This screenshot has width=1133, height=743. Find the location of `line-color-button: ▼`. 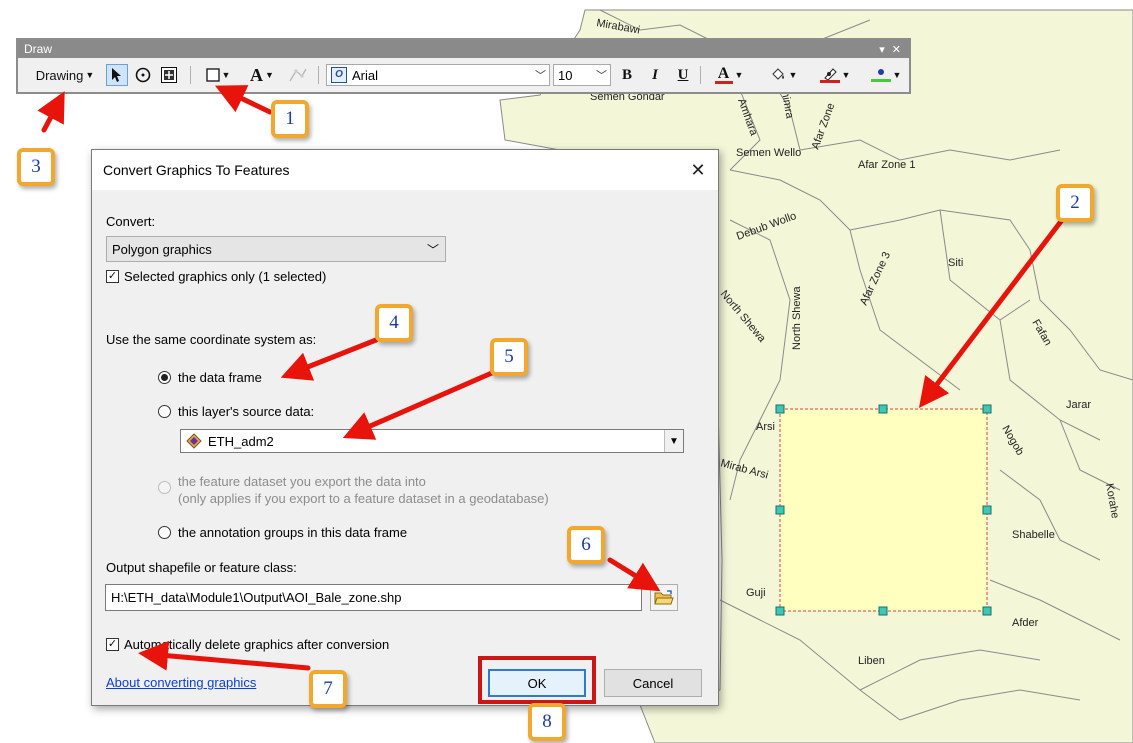

line-color-button: ▼ is located at coordinates (835, 75).